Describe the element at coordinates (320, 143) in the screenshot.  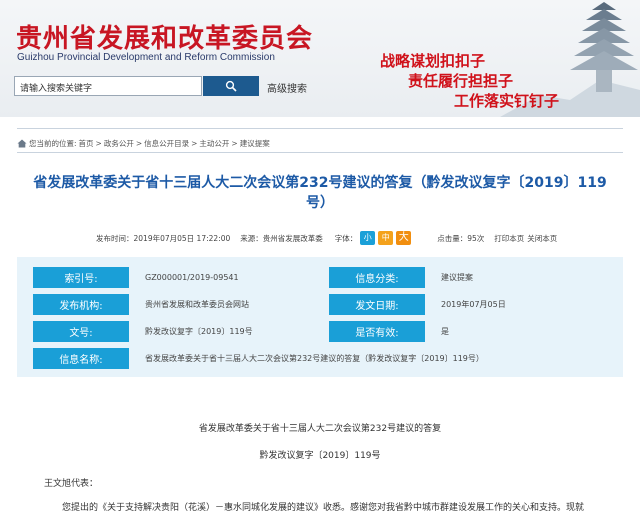
I see `breadcrumb: 您当前的位置: 首页 > 政务公开 > 信息公开目录 > 主动公开 > 建议提案` at that location.